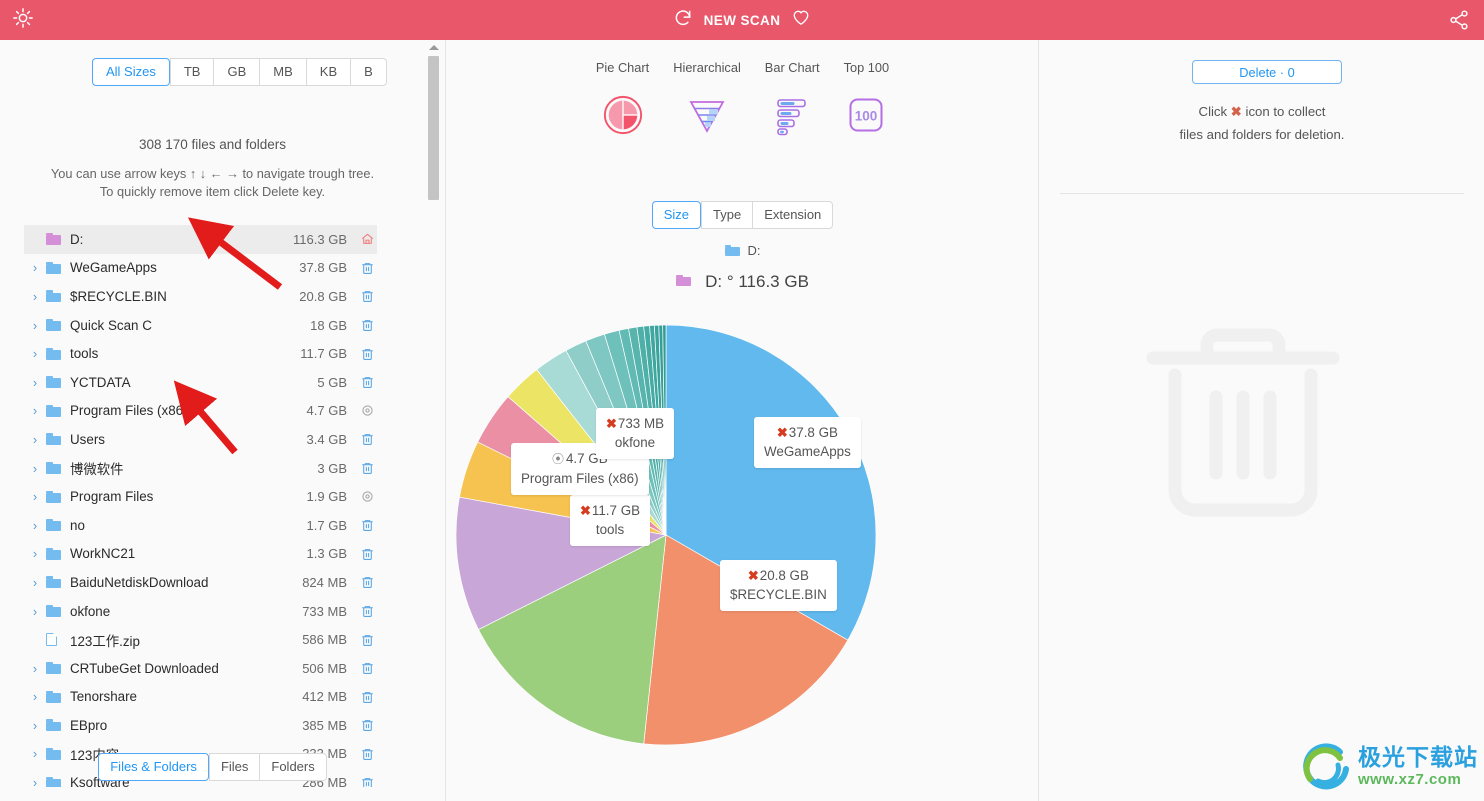  What do you see at coordinates (727, 215) in the screenshot?
I see `group-filter-type: Type` at bounding box center [727, 215].